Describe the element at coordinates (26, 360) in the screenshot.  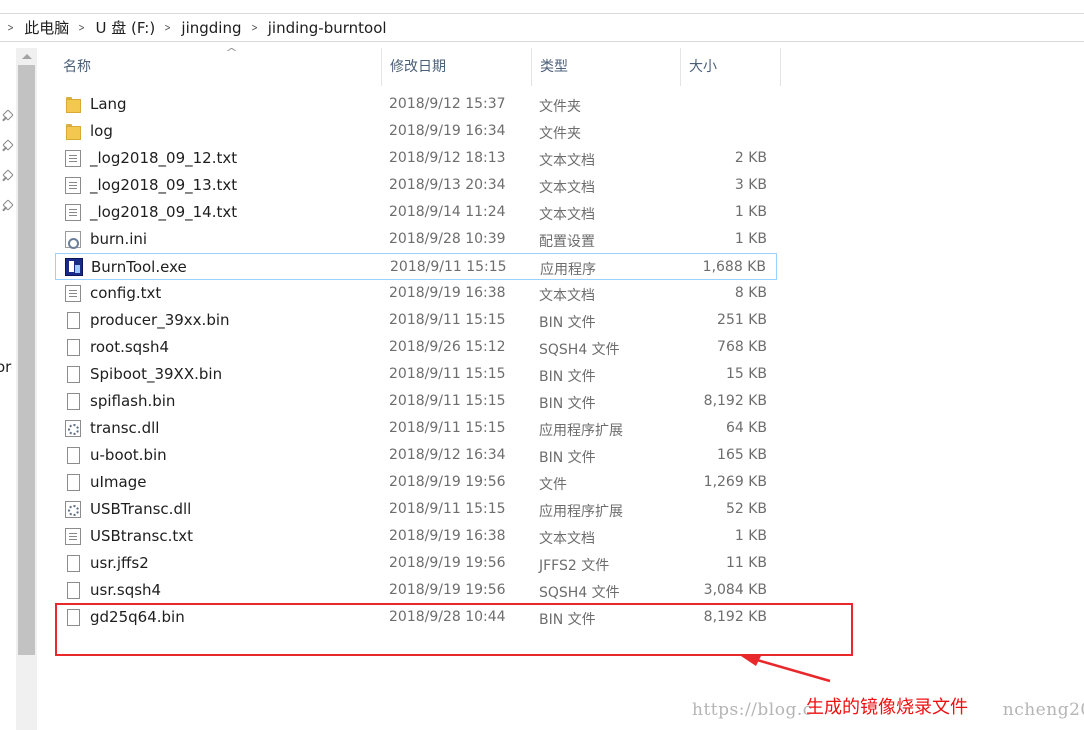
I see `scrollbar-thumb` at that location.